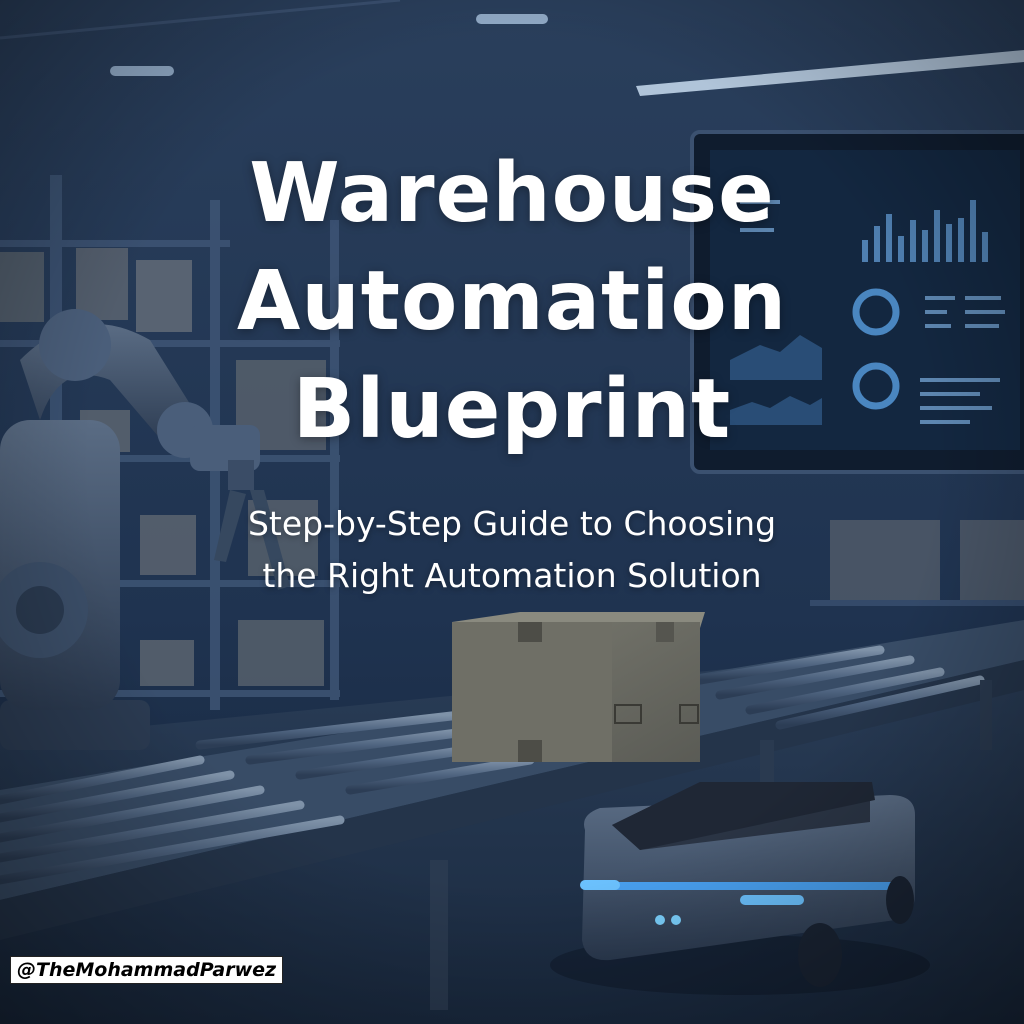 This screenshot has height=1024, width=1024. Describe the element at coordinates (512, 409) in the screenshot. I see `title-line-3: Blueprint` at that location.